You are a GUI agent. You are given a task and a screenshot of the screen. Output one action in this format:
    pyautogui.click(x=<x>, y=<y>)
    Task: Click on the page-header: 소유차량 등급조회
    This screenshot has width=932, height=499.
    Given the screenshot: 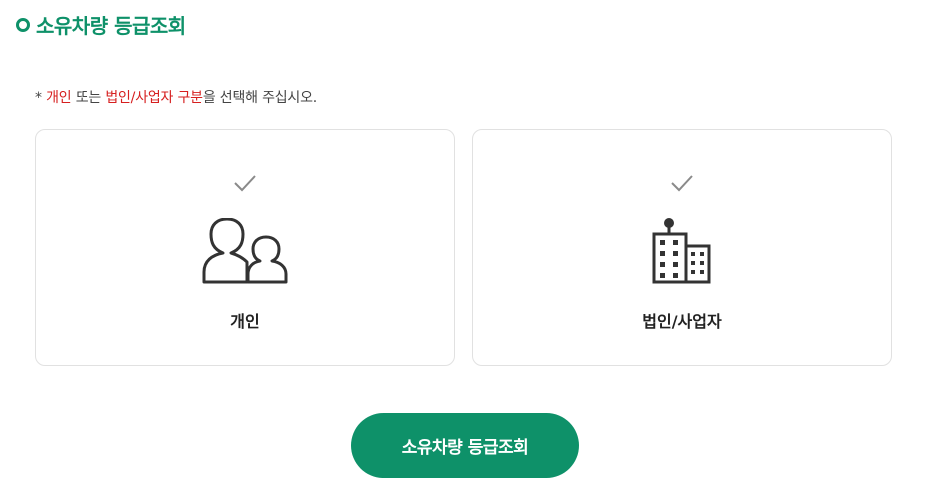 What is the action you would take?
    pyautogui.click(x=101, y=24)
    